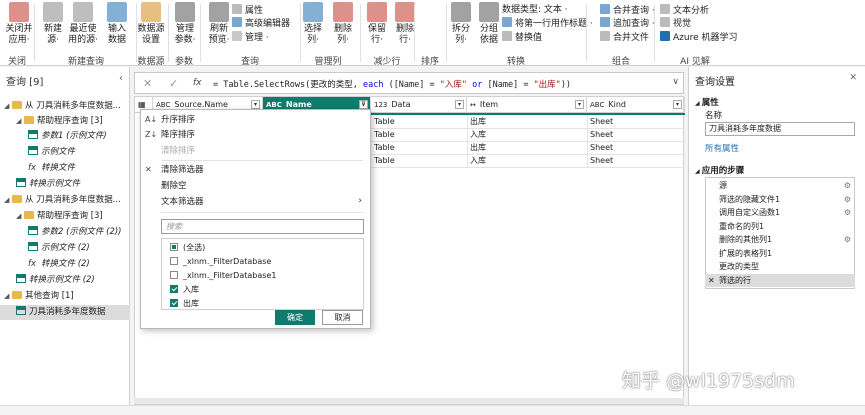 This screenshot has height=415, width=865. I want to click on azure-ml-button: Azure 机器学习, so click(699, 37).